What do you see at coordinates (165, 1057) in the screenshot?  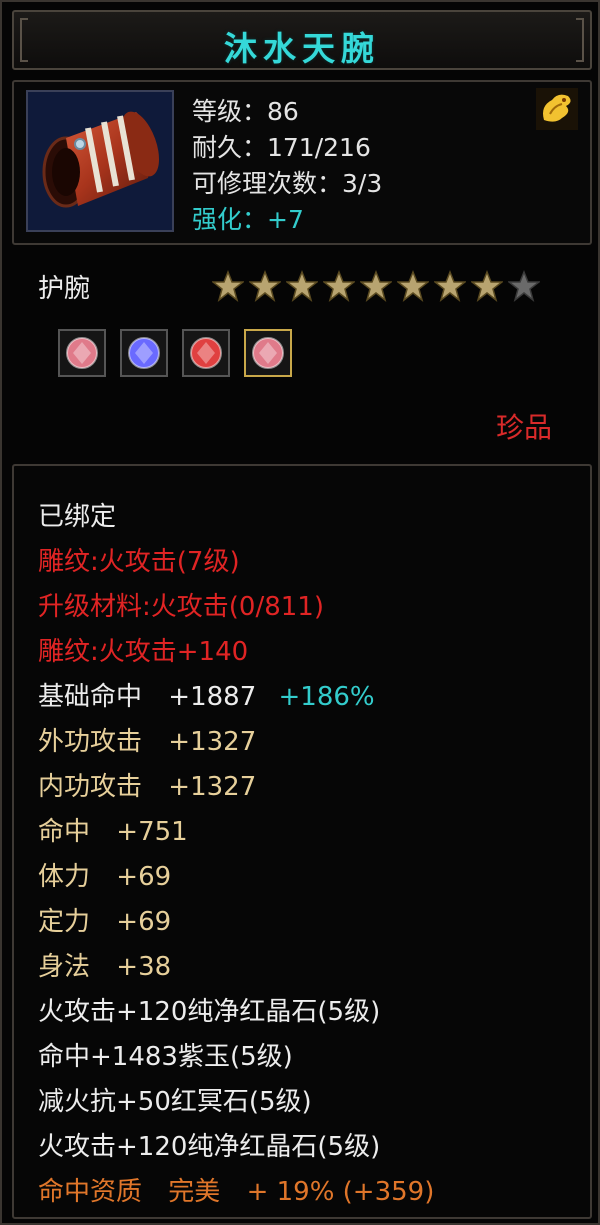 I see `gem-bonus-2: 命中+1483紫玉(5级)` at bounding box center [165, 1057].